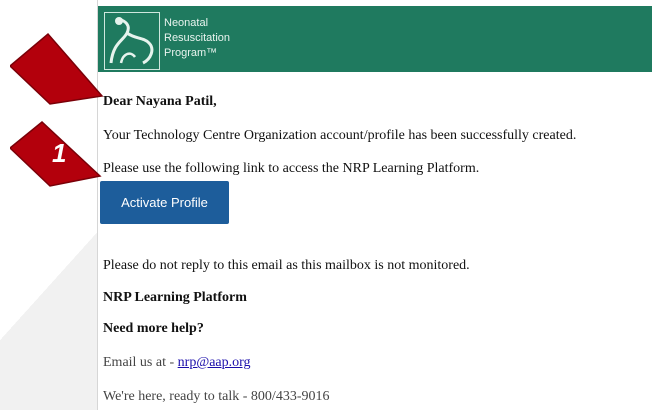 The width and height of the screenshot is (652, 410). I want to click on email-prefix: Email us at -, so click(140, 362).